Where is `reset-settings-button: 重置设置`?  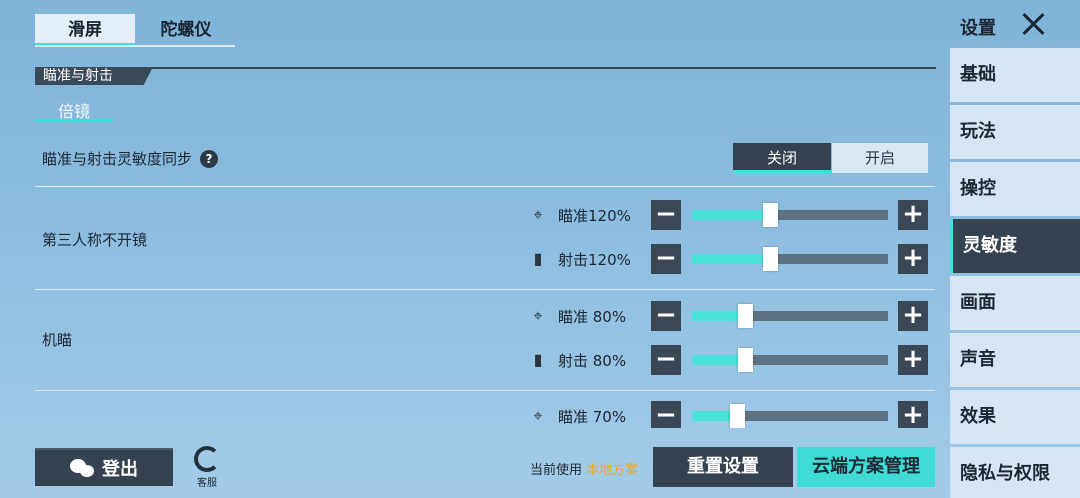
reset-settings-button: 重置设置 is located at coordinates (723, 467).